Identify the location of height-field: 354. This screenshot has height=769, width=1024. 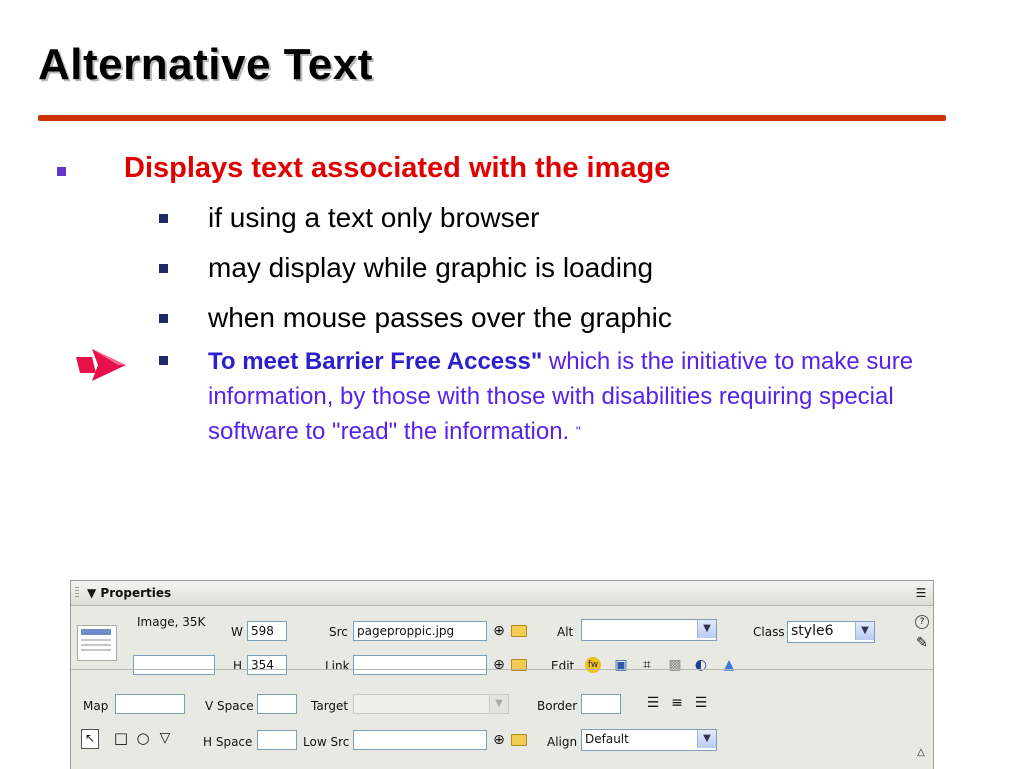
(267, 665).